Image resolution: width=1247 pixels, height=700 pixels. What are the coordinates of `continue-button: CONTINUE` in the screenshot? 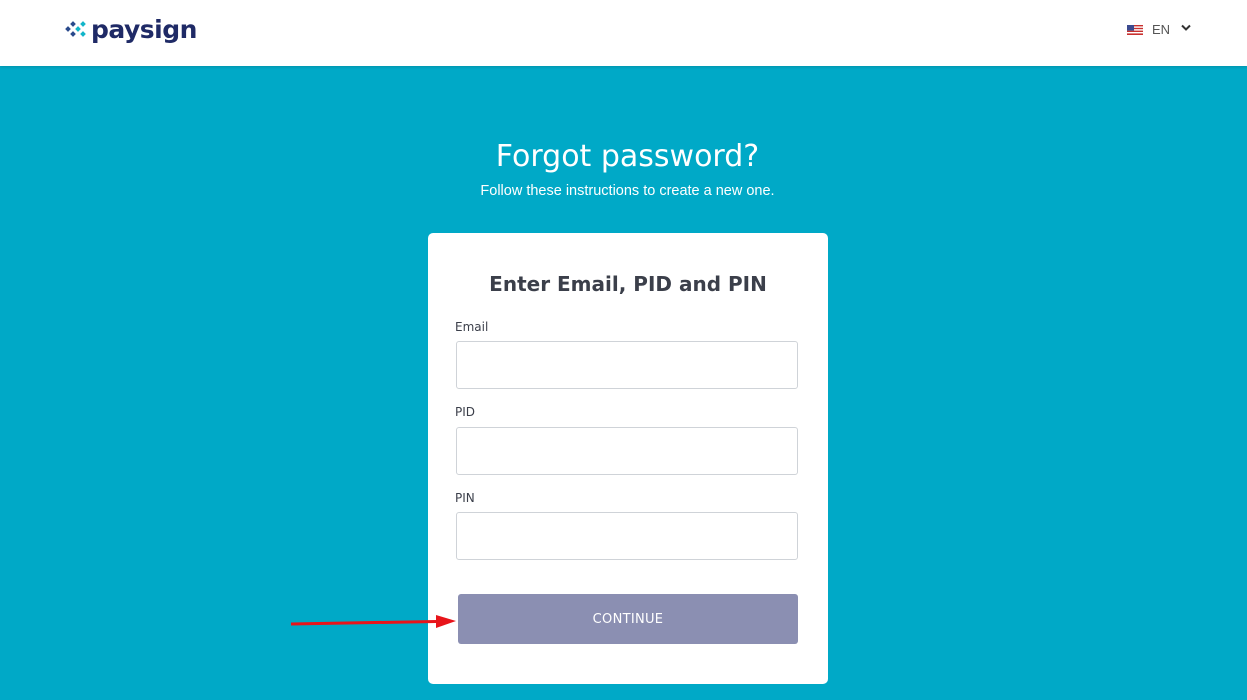 It's located at (628, 619).